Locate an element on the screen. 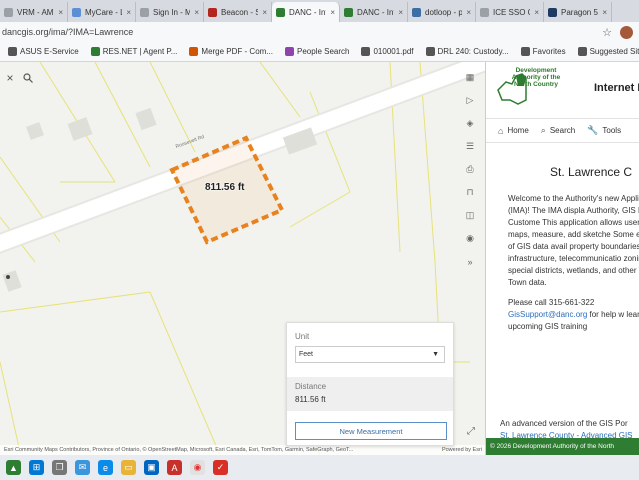 This screenshot has height=480, width=639. print-icon: ⎙ is located at coordinates (470, 169).